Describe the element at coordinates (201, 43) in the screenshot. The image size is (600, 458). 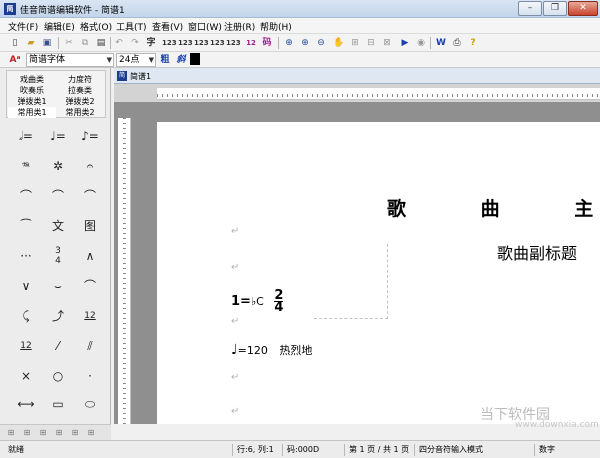
I see `notes-123-dot-icon: 123` at that location.